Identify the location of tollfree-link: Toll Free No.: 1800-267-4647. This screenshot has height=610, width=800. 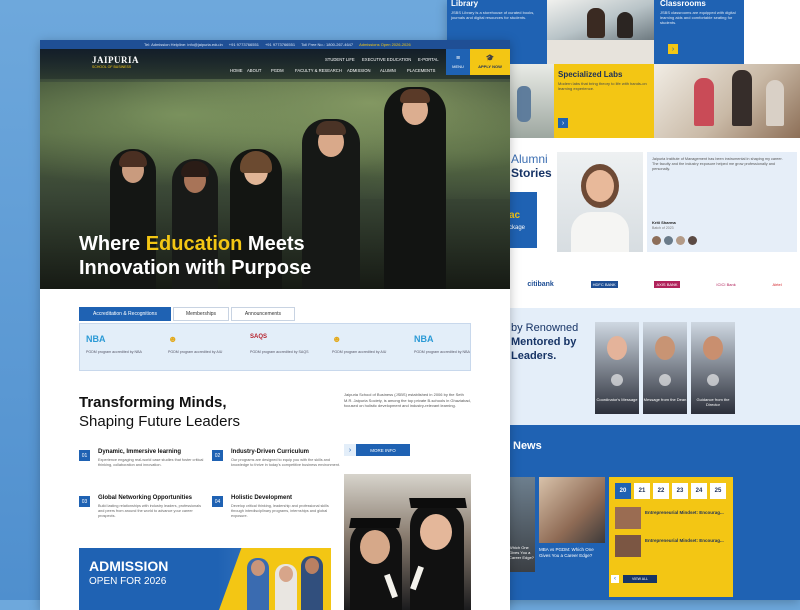
(327, 44).